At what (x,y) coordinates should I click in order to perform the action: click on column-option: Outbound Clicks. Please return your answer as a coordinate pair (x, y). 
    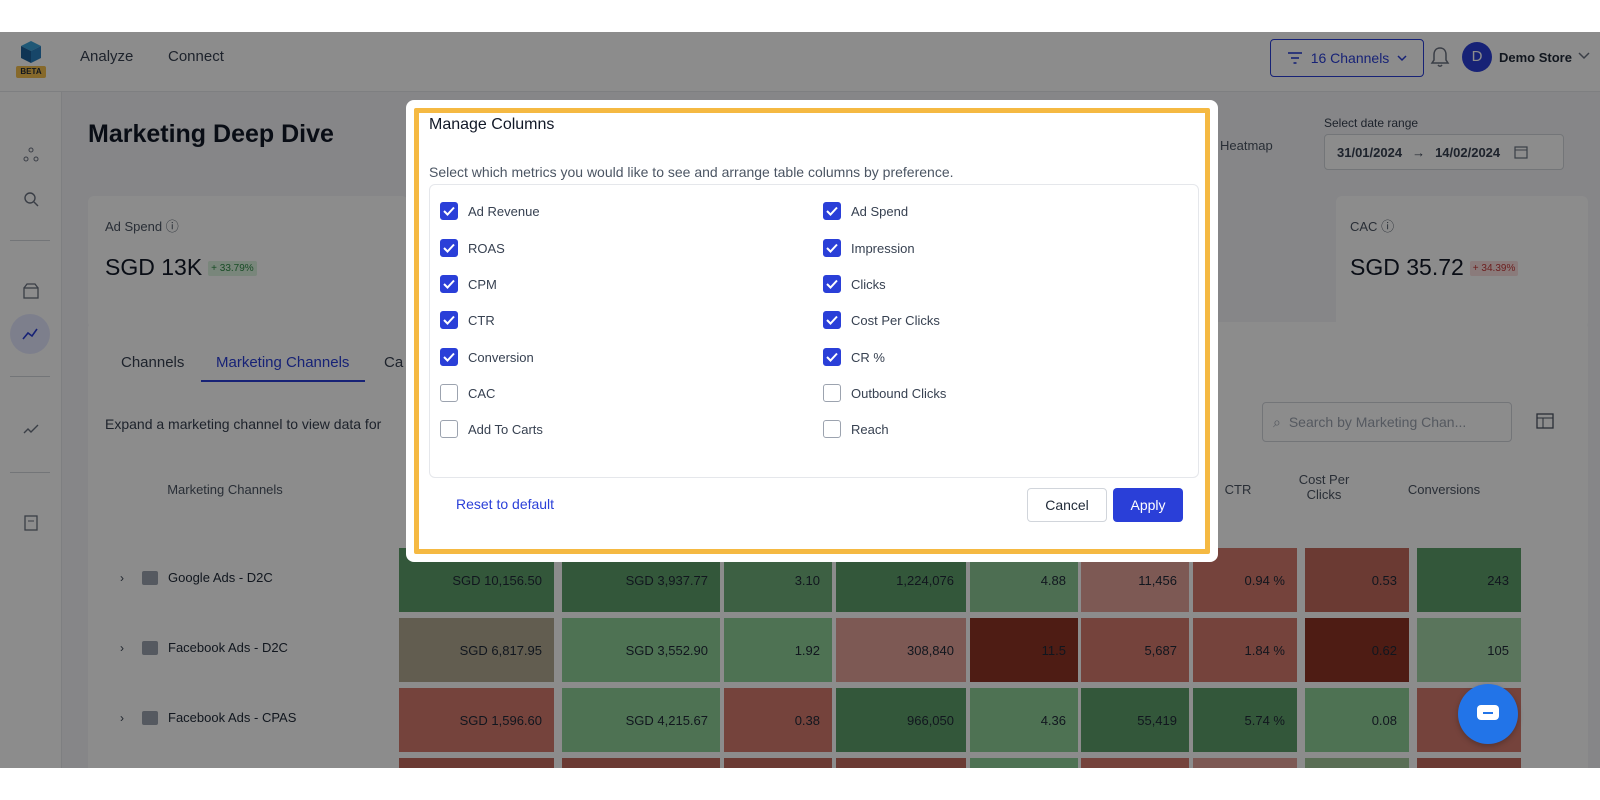
    Looking at the image, I should click on (884, 393).